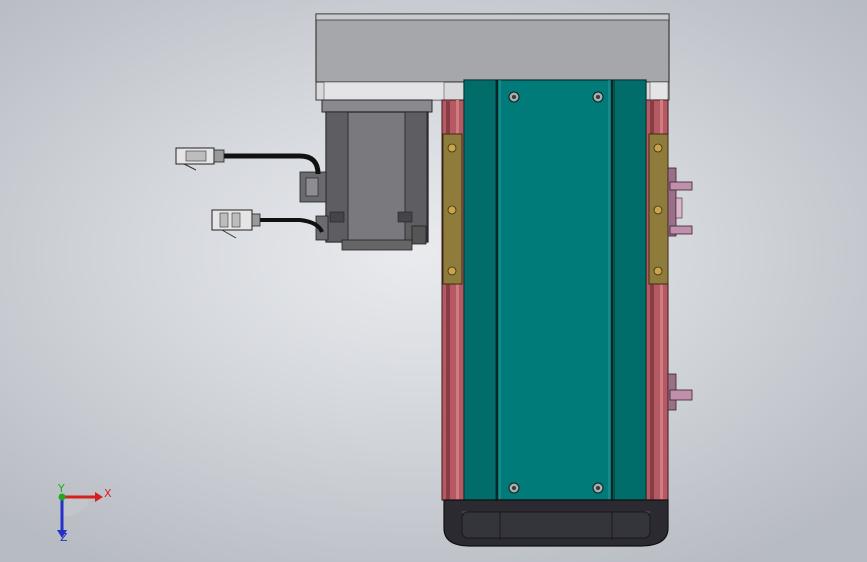 This screenshot has width=867, height=562. Describe the element at coordinates (658, 209) in the screenshot. I see `right-guide-strip` at that location.